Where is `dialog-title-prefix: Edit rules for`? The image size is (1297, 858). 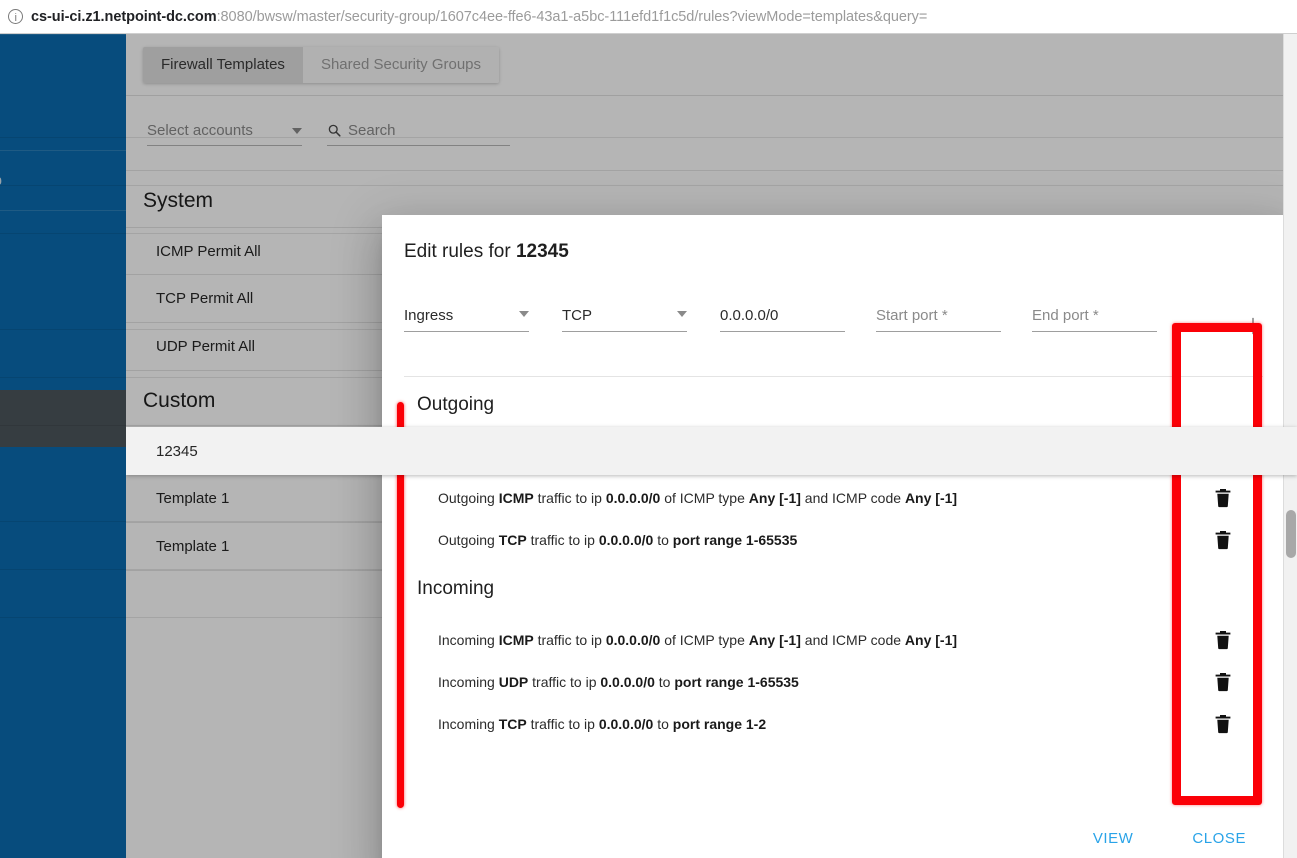
dialog-title-prefix: Edit rules for is located at coordinates (460, 251).